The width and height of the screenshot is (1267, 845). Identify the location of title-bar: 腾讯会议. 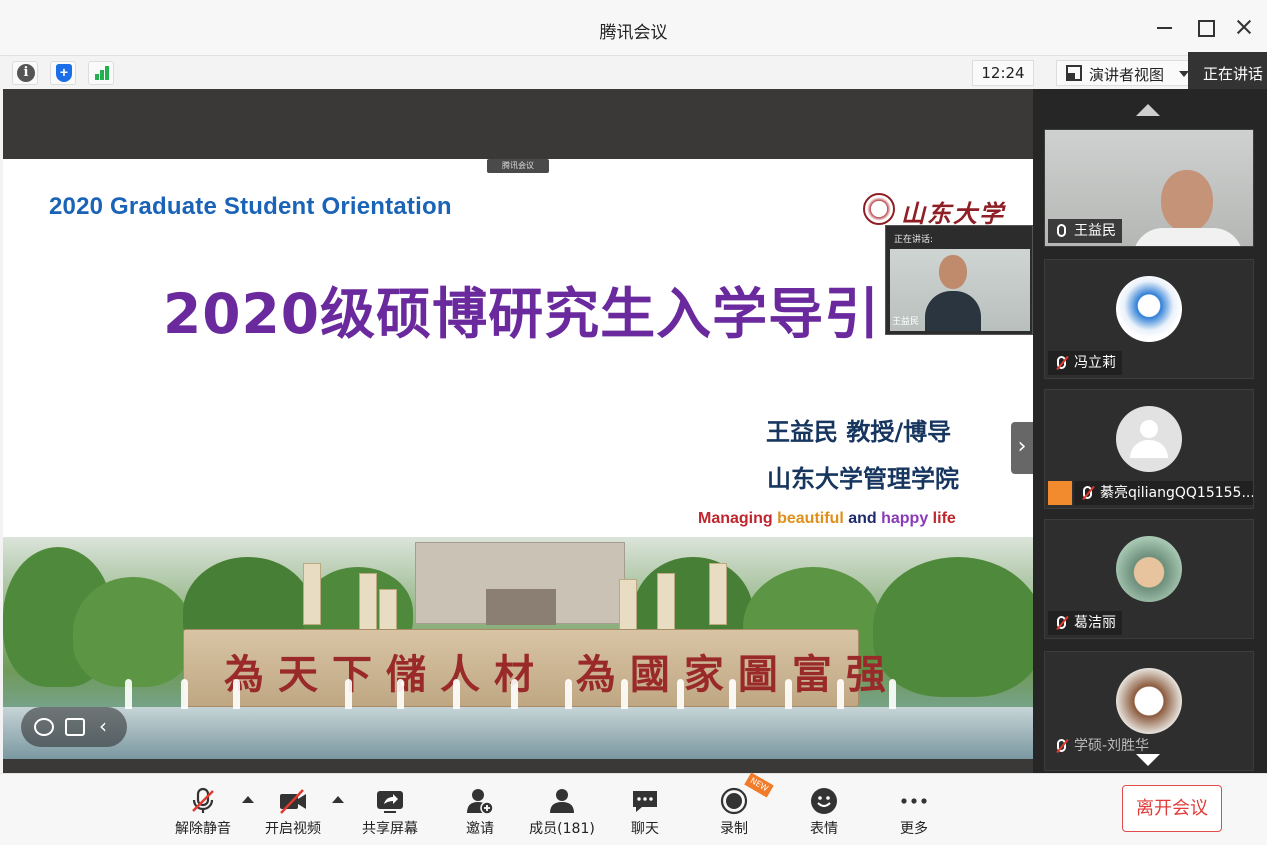
(633, 28).